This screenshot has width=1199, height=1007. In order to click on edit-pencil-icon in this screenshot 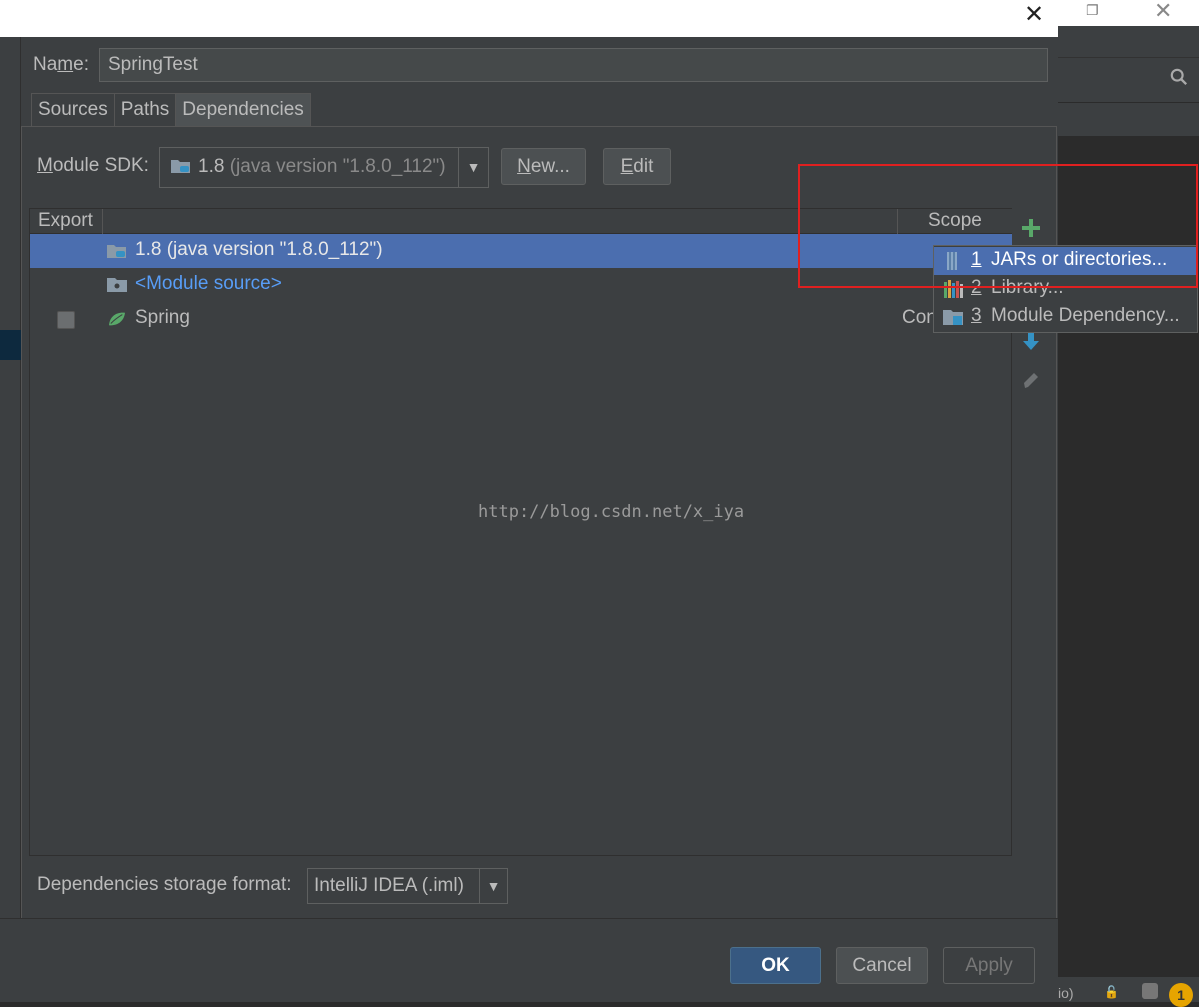, I will do `click(1031, 380)`.